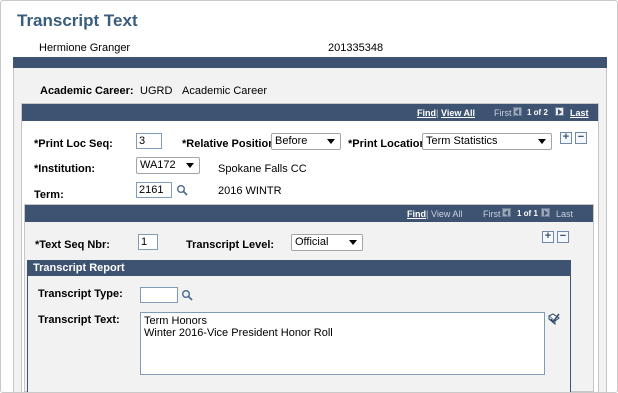 The width and height of the screenshot is (618, 393). Describe the element at coordinates (291, 141) in the screenshot. I see `relative-position-value: Before` at that location.